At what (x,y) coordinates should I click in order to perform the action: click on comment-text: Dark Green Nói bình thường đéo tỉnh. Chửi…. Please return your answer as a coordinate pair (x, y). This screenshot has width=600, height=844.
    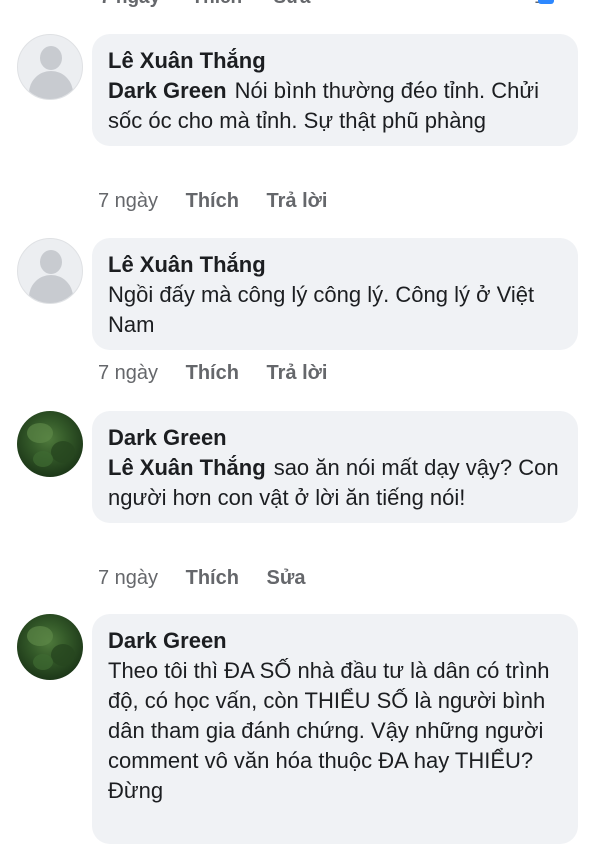
    Looking at the image, I should click on (324, 105).